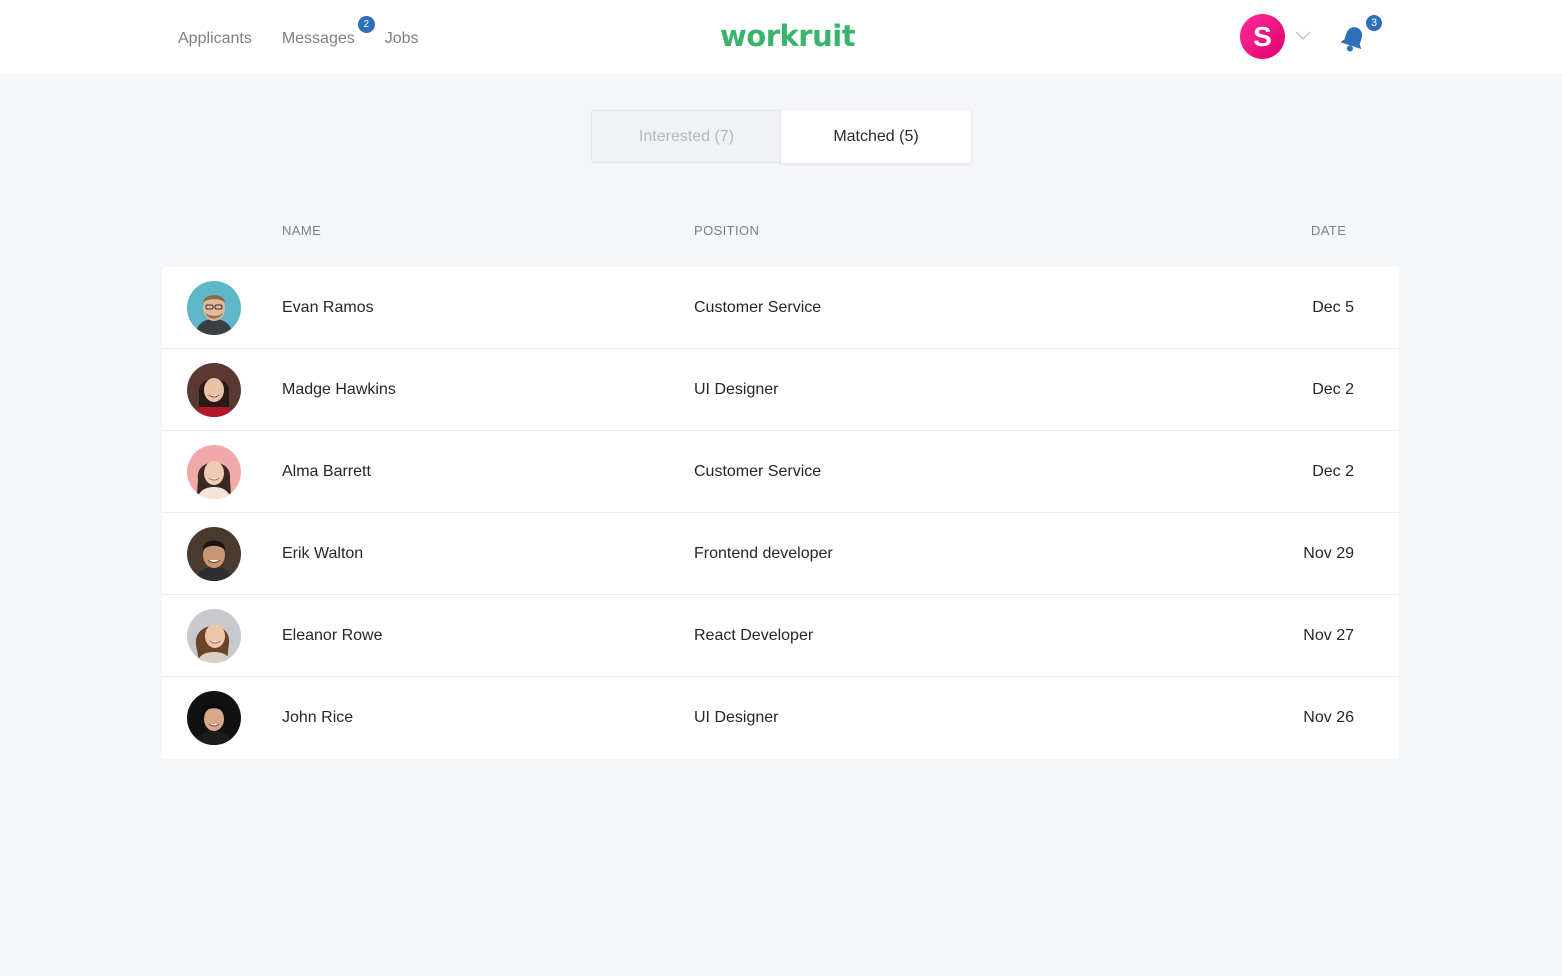  I want to click on nav-applicants-label: Applicants, so click(215, 38).